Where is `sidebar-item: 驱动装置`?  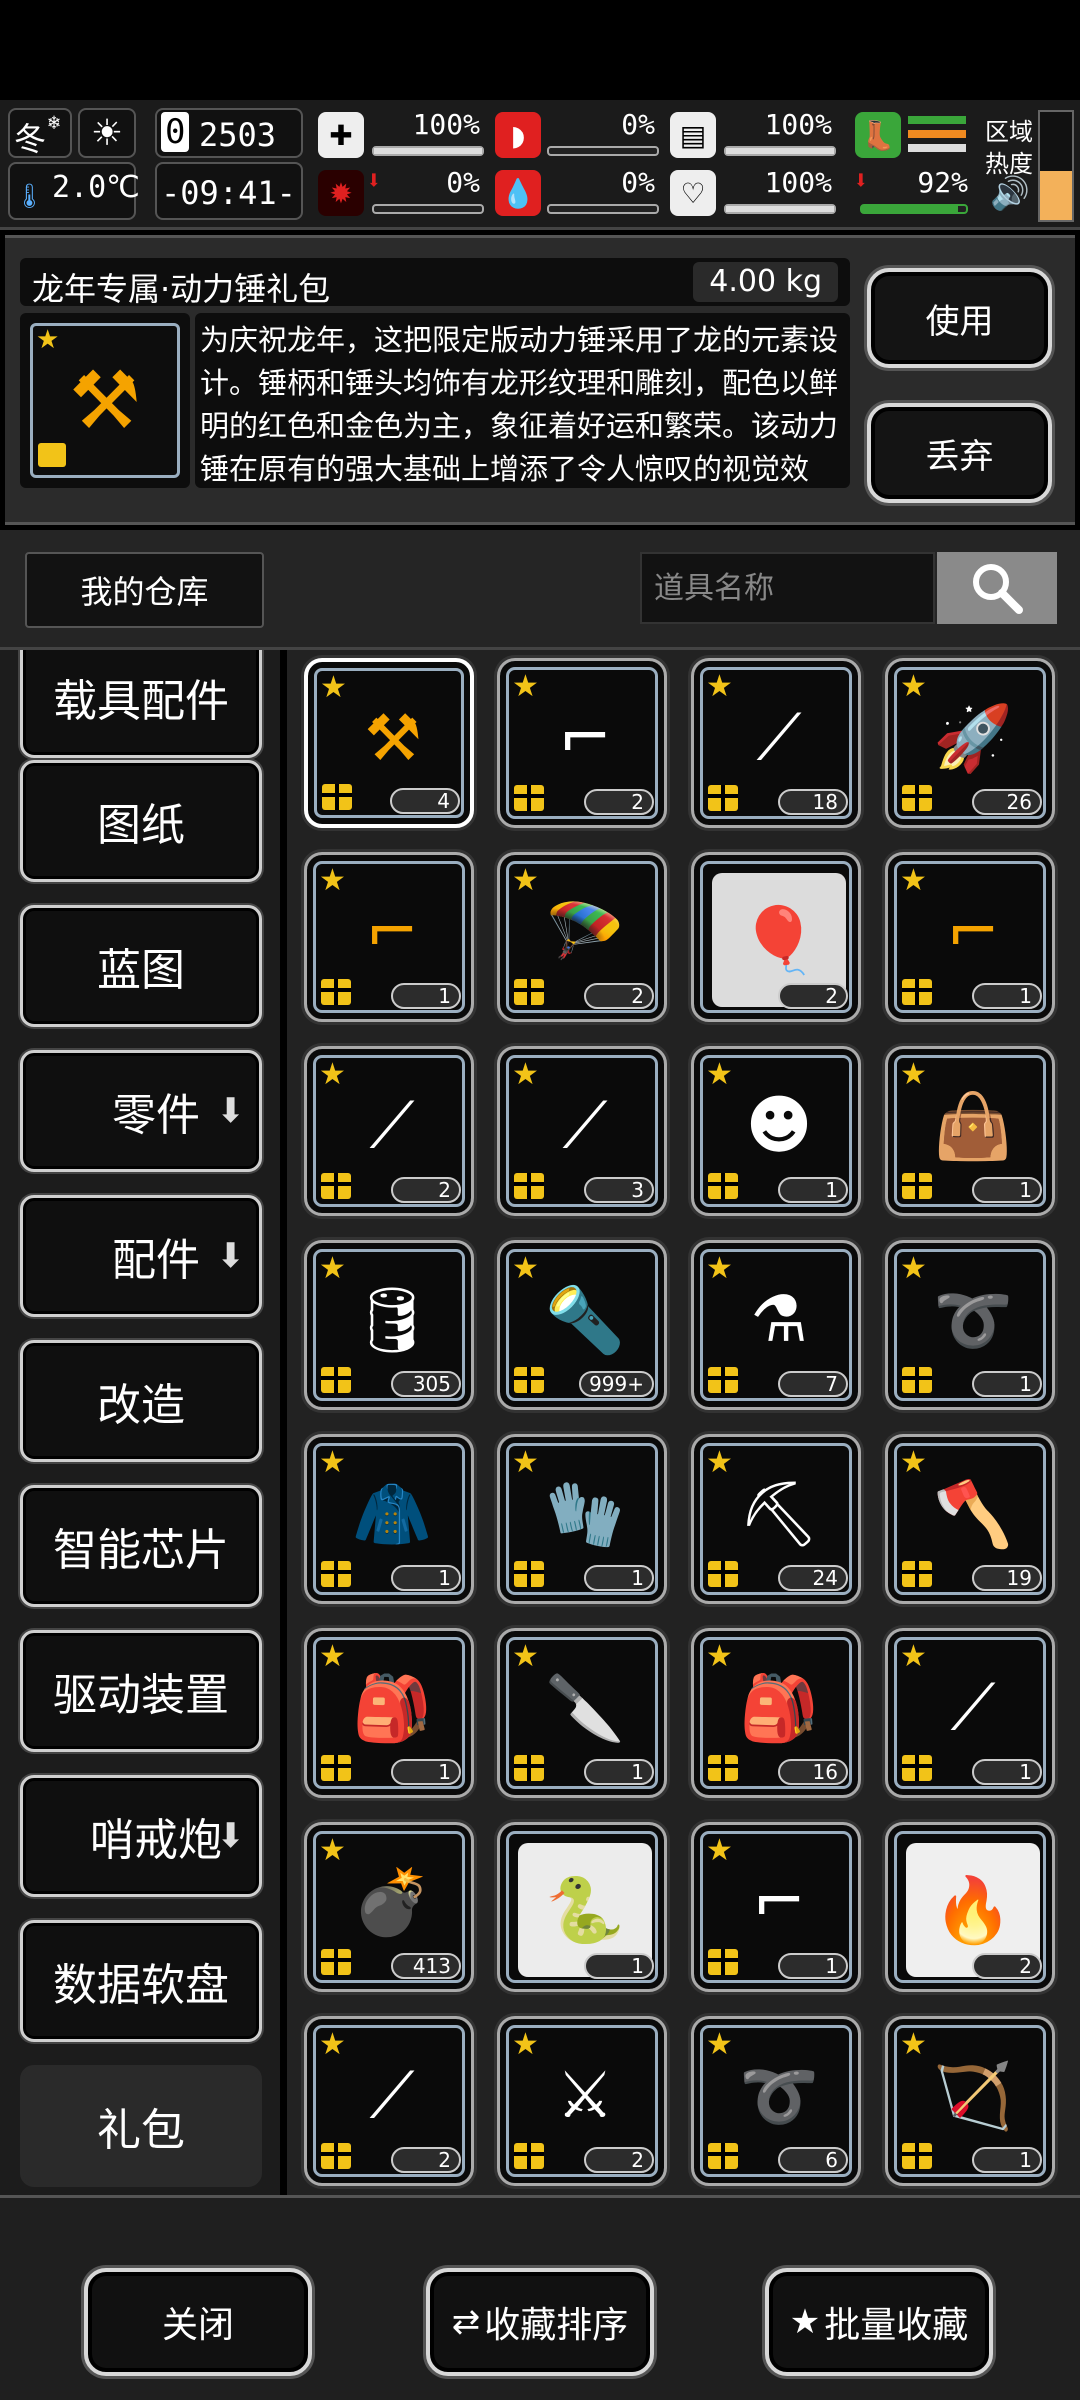
sidebar-item: 驱动装置 is located at coordinates (141, 1691).